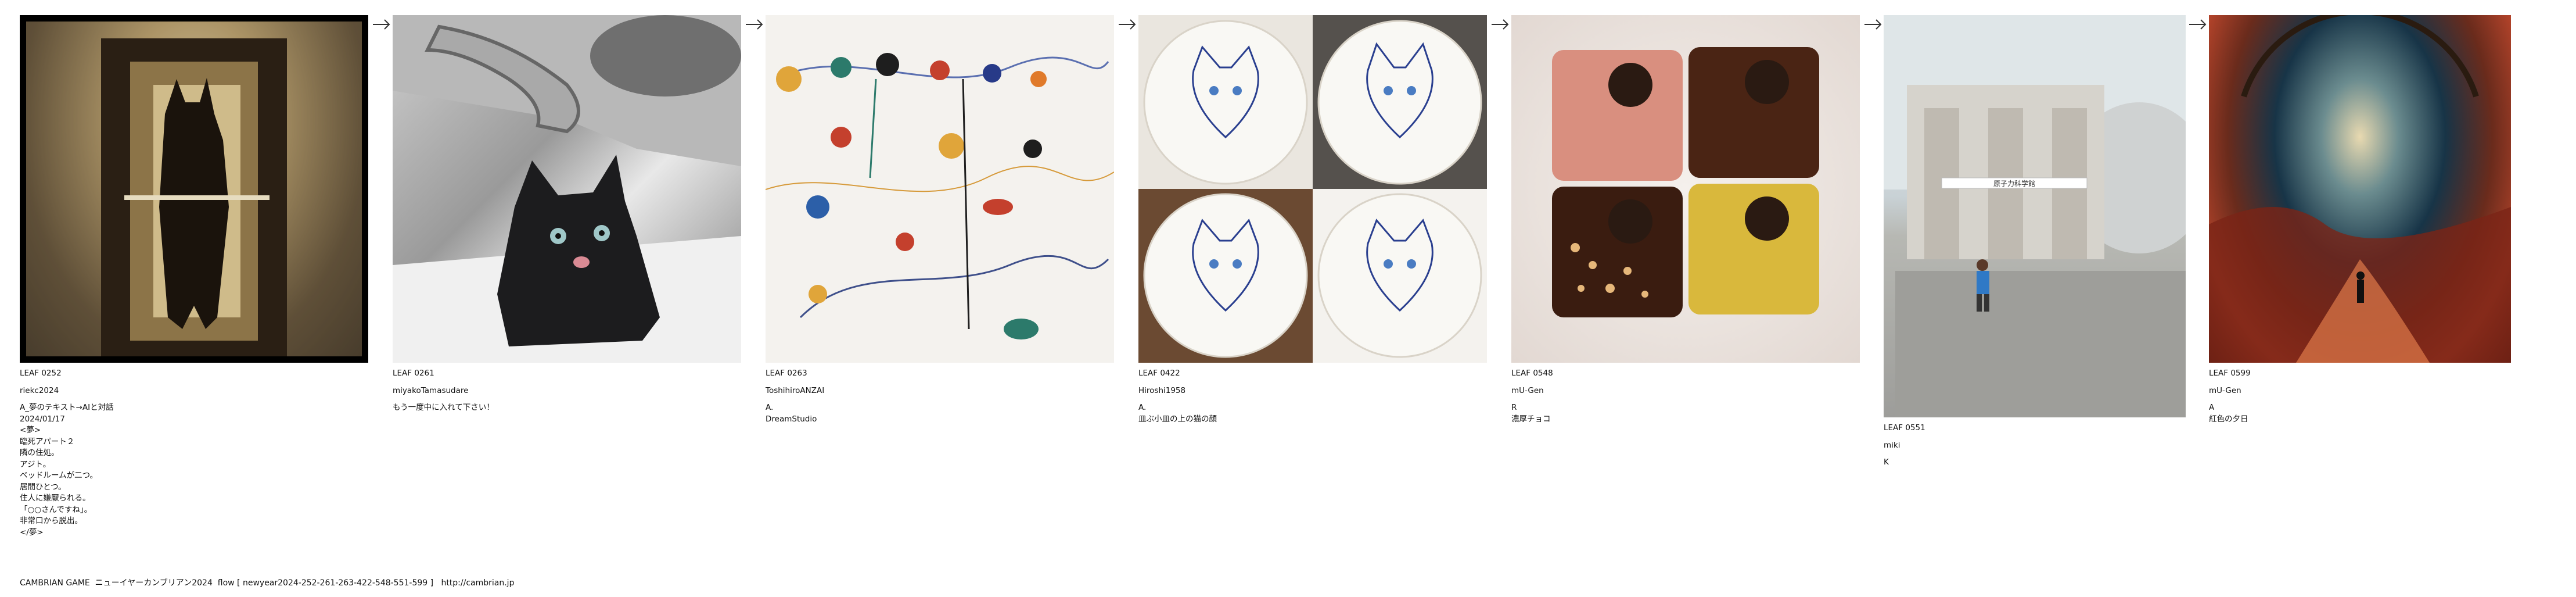  Describe the element at coordinates (59, 475) in the screenshot. I see `leaf-text-line: ベッドルームが二つ。` at that location.